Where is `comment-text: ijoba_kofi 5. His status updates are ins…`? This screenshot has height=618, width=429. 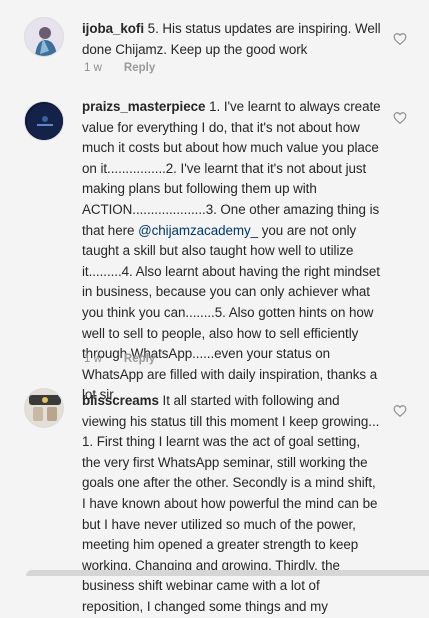
comment-text: ijoba_kofi 5. His status updates are ins… is located at coordinates (232, 39).